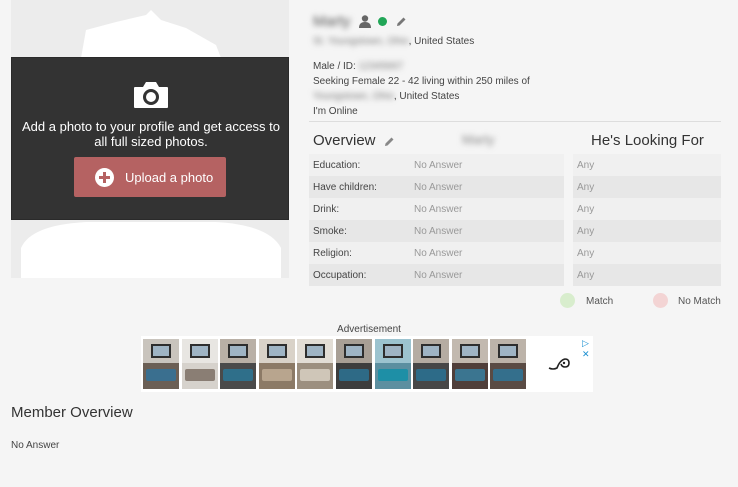 This screenshot has height=487, width=738. Describe the element at coordinates (587, 349) in the screenshot. I see `ad-choices-icon: ▷ ✕` at that location.